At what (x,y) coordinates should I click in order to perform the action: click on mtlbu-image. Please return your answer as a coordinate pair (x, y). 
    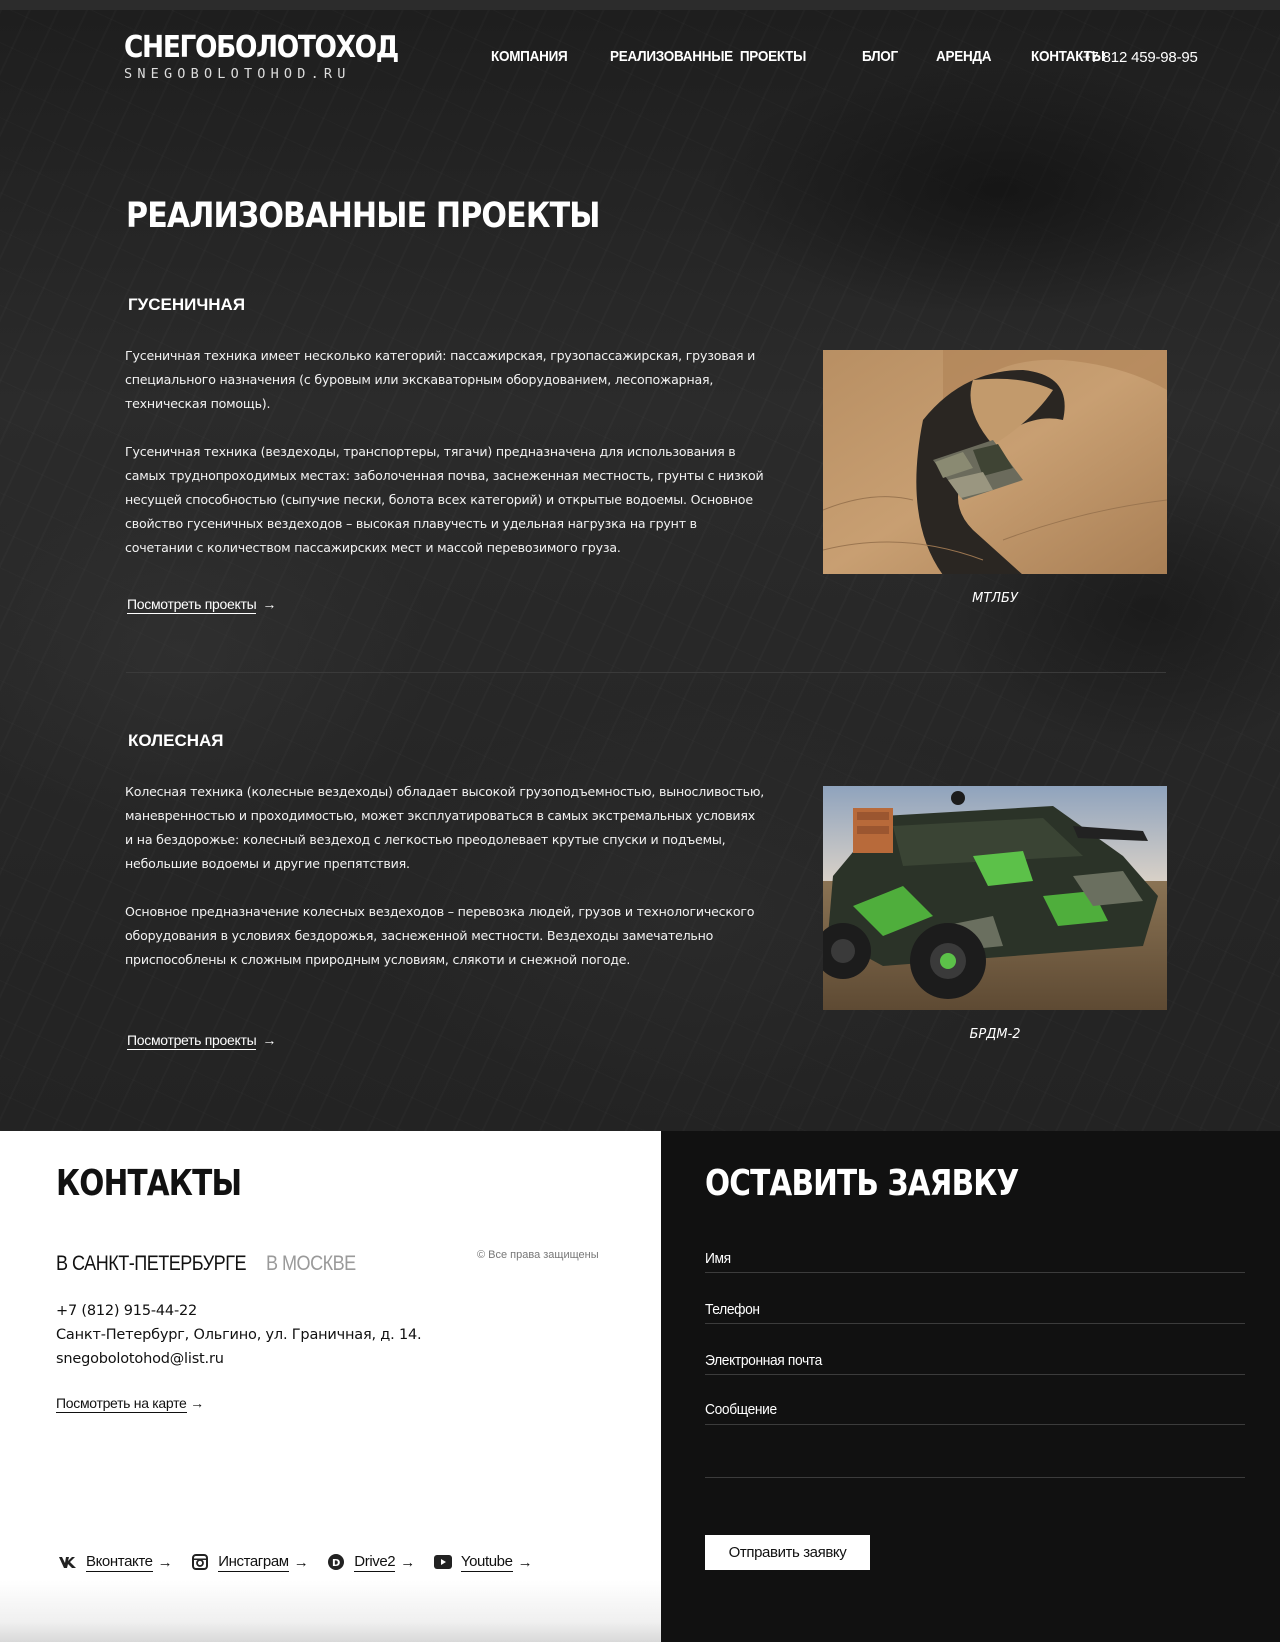
    Looking at the image, I should click on (995, 462).